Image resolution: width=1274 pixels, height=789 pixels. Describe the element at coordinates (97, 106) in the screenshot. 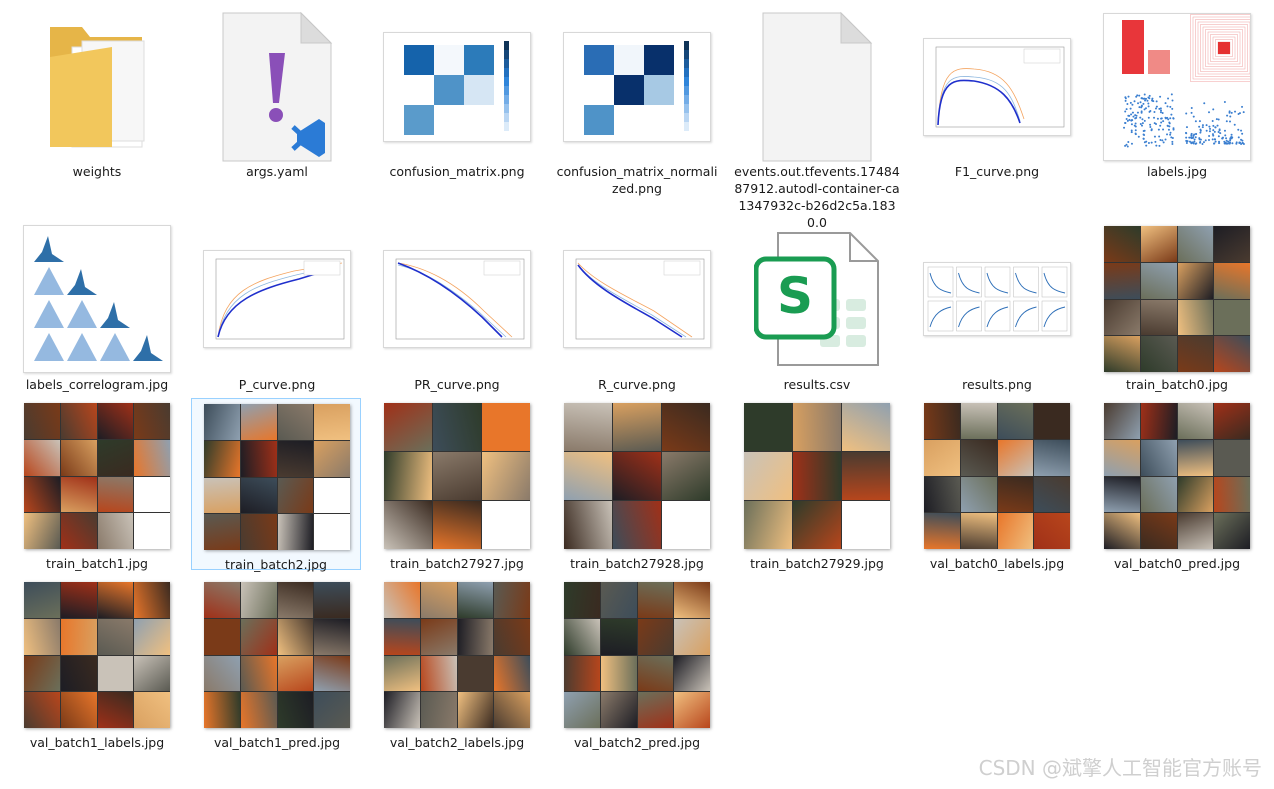

I see `file-item: weights` at that location.